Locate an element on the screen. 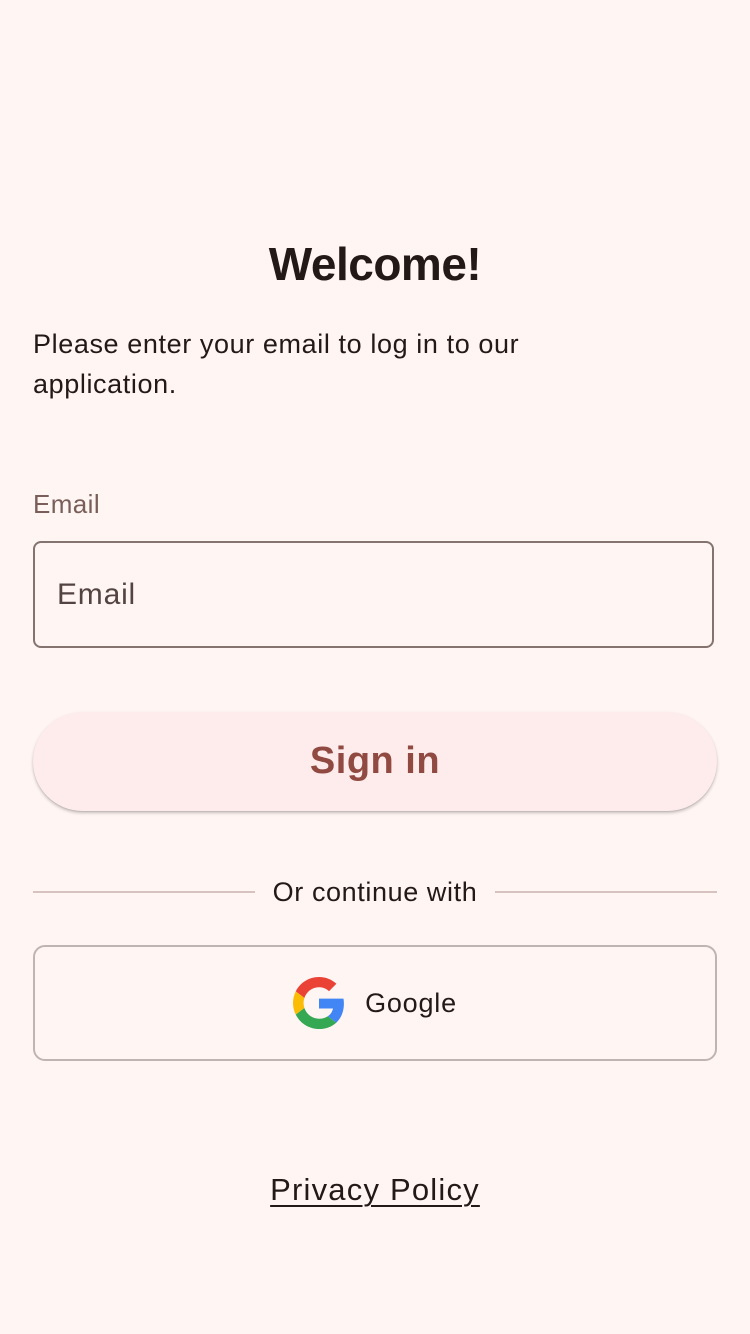  email-input is located at coordinates (373, 594).